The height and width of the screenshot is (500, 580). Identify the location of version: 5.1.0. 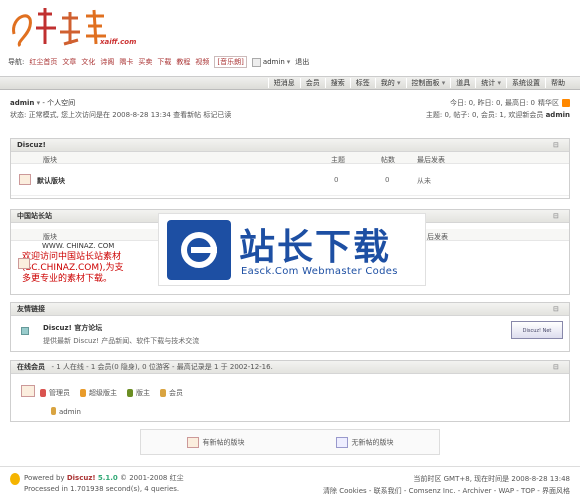
(107, 478).